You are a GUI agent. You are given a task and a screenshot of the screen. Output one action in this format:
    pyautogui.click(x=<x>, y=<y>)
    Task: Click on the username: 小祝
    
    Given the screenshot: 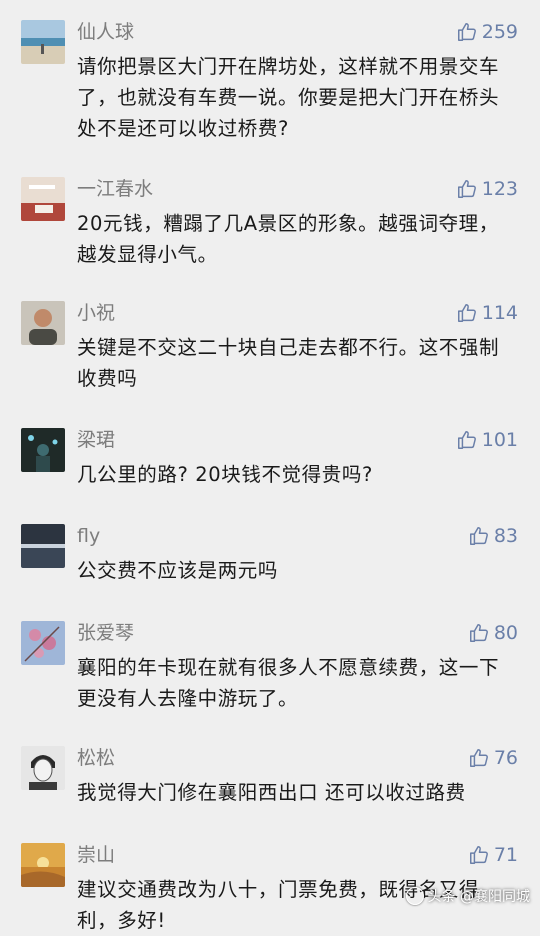 What is the action you would take?
    pyautogui.click(x=96, y=313)
    